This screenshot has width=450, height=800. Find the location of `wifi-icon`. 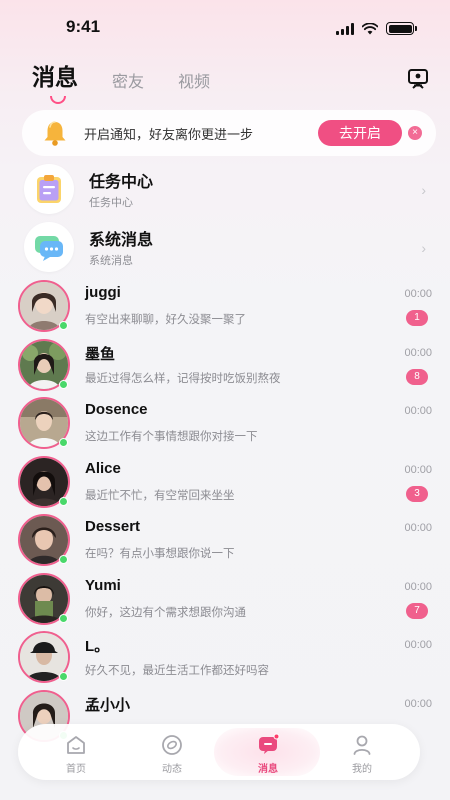

wifi-icon is located at coordinates (370, 28).